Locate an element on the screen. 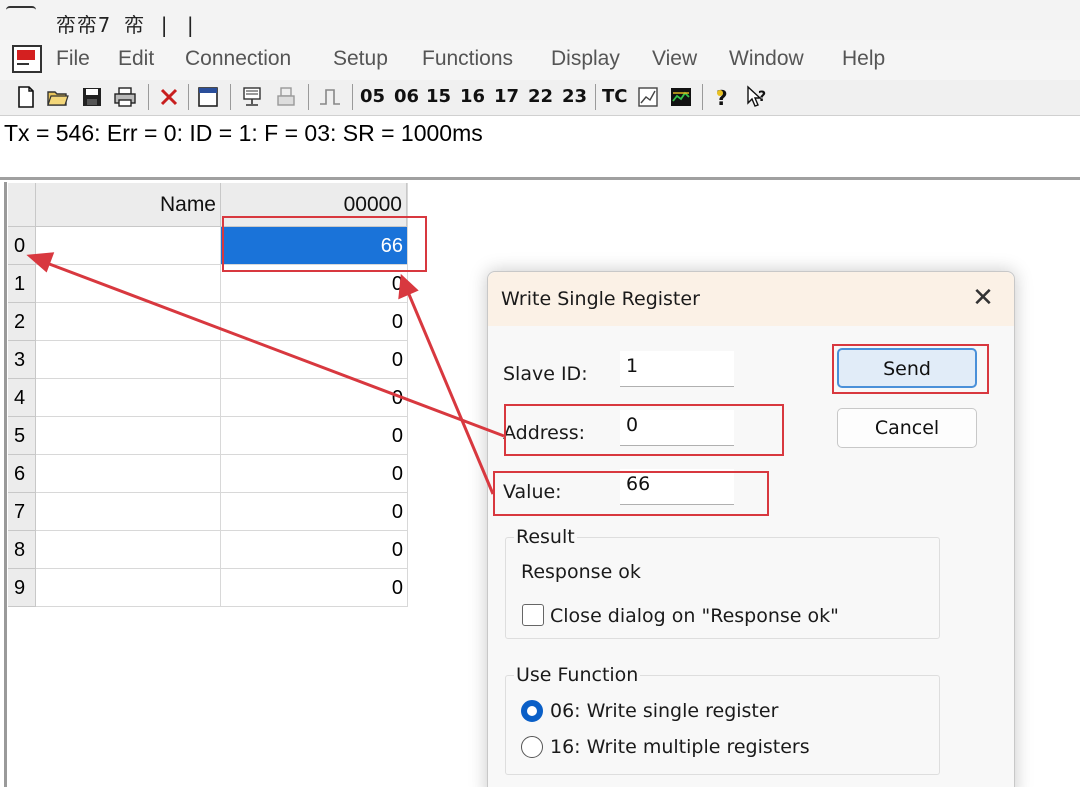 Image resolution: width=1080 pixels, height=787 pixels. menu-edit: Edit is located at coordinates (136, 59).